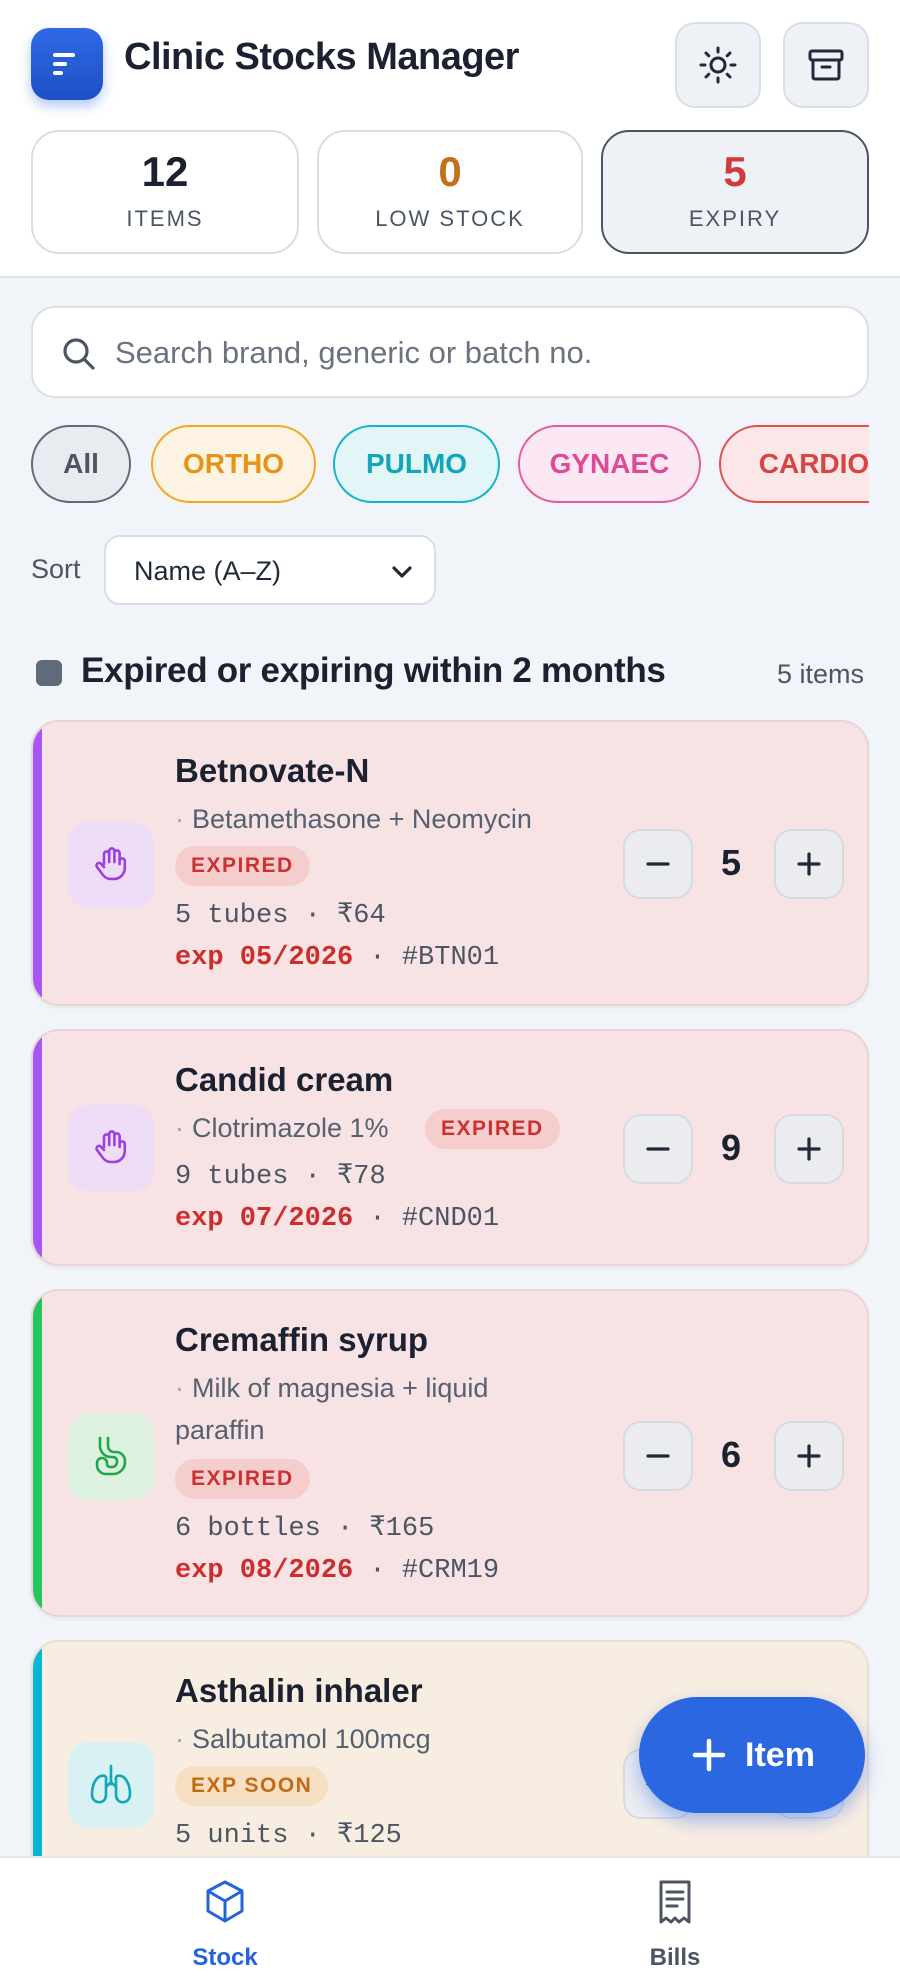 The width and height of the screenshot is (900, 1980). Describe the element at coordinates (225, 1901) in the screenshot. I see `box-icon` at that location.